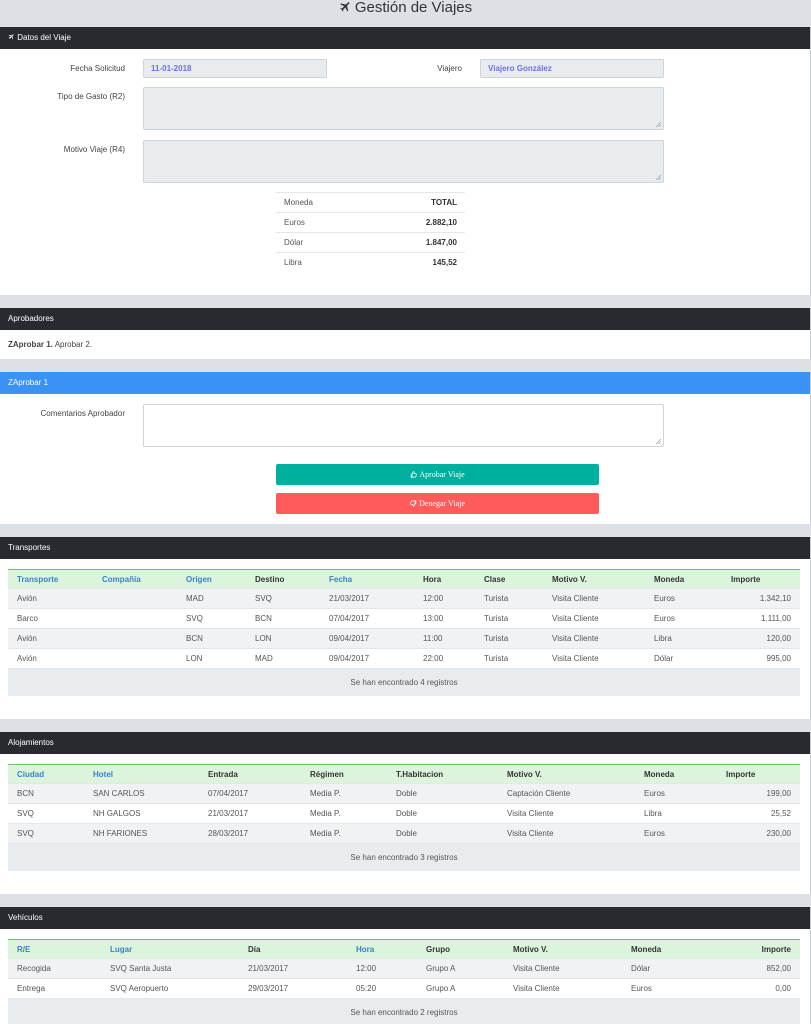  Describe the element at coordinates (405, 319) in the screenshot. I see `aprobadores-header: Aprobadores` at that location.